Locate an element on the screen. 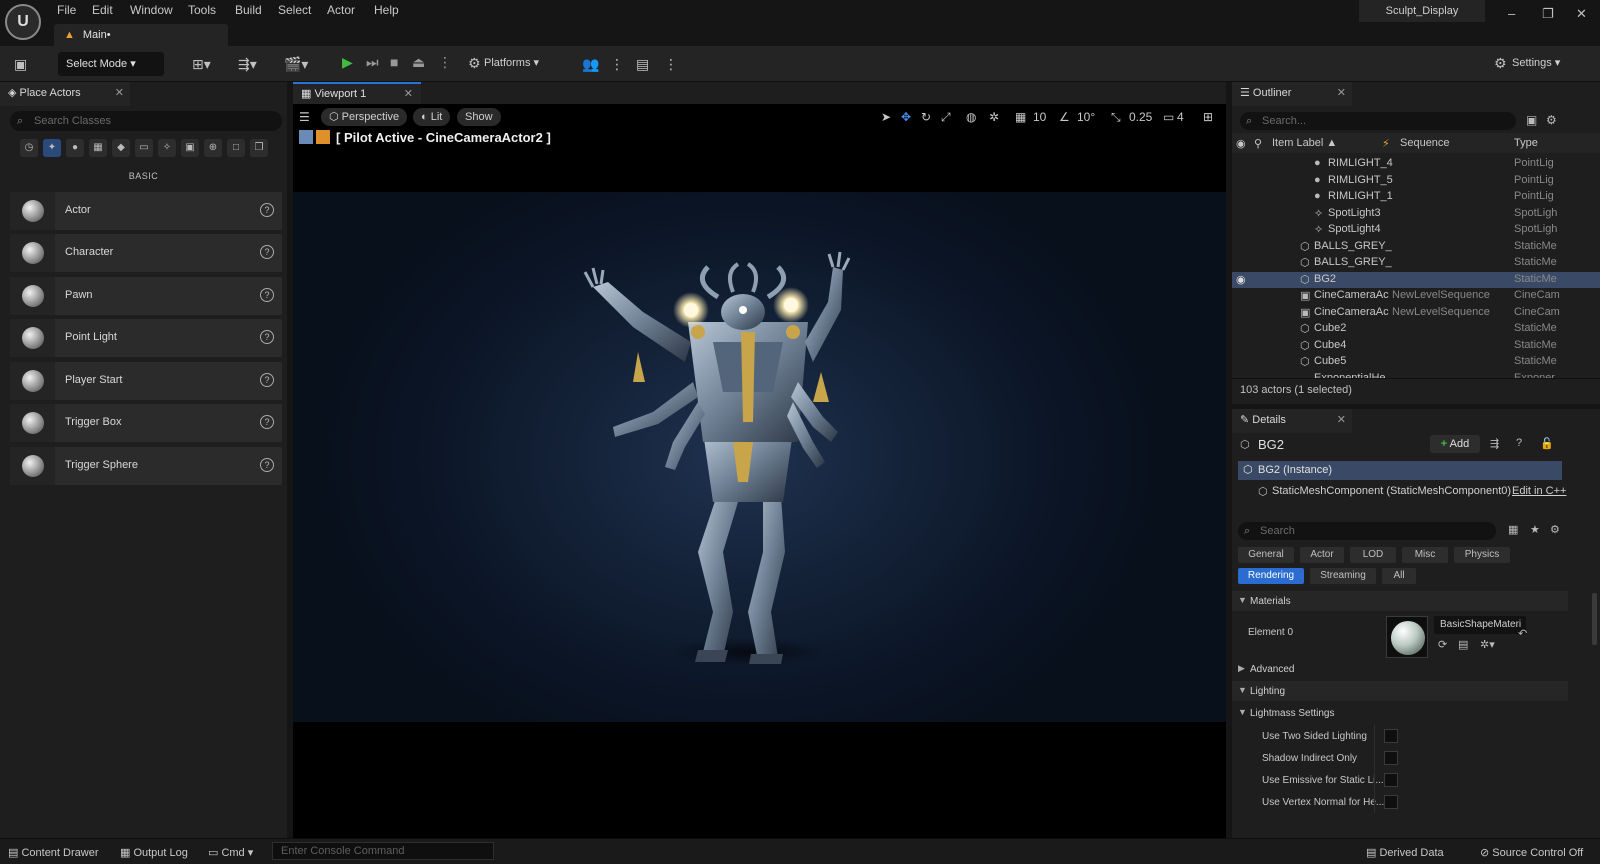 Image resolution: width=1600 pixels, height=864 pixels. scale-snap-icon: ⤡ is located at coordinates (1116, 117).